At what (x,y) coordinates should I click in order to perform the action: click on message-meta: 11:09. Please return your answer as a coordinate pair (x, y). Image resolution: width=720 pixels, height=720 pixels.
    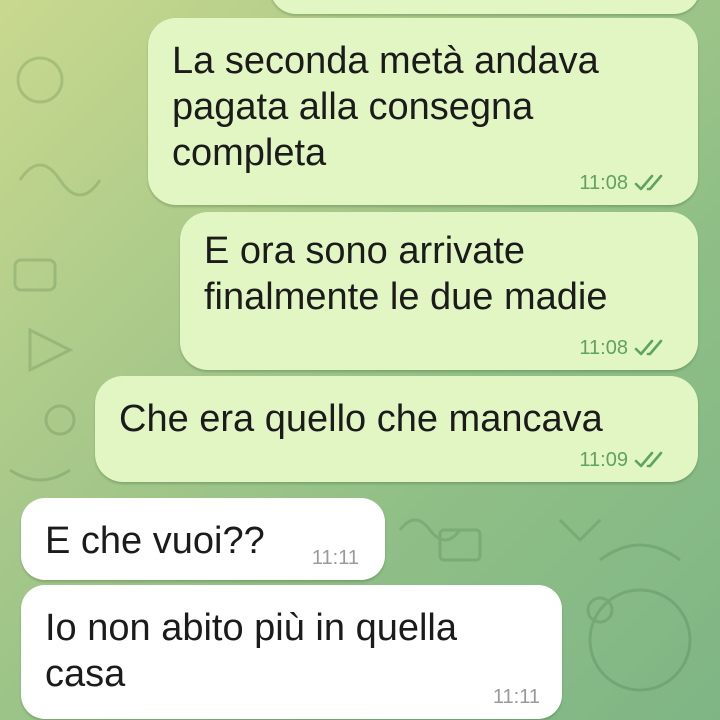
    Looking at the image, I should click on (623, 460).